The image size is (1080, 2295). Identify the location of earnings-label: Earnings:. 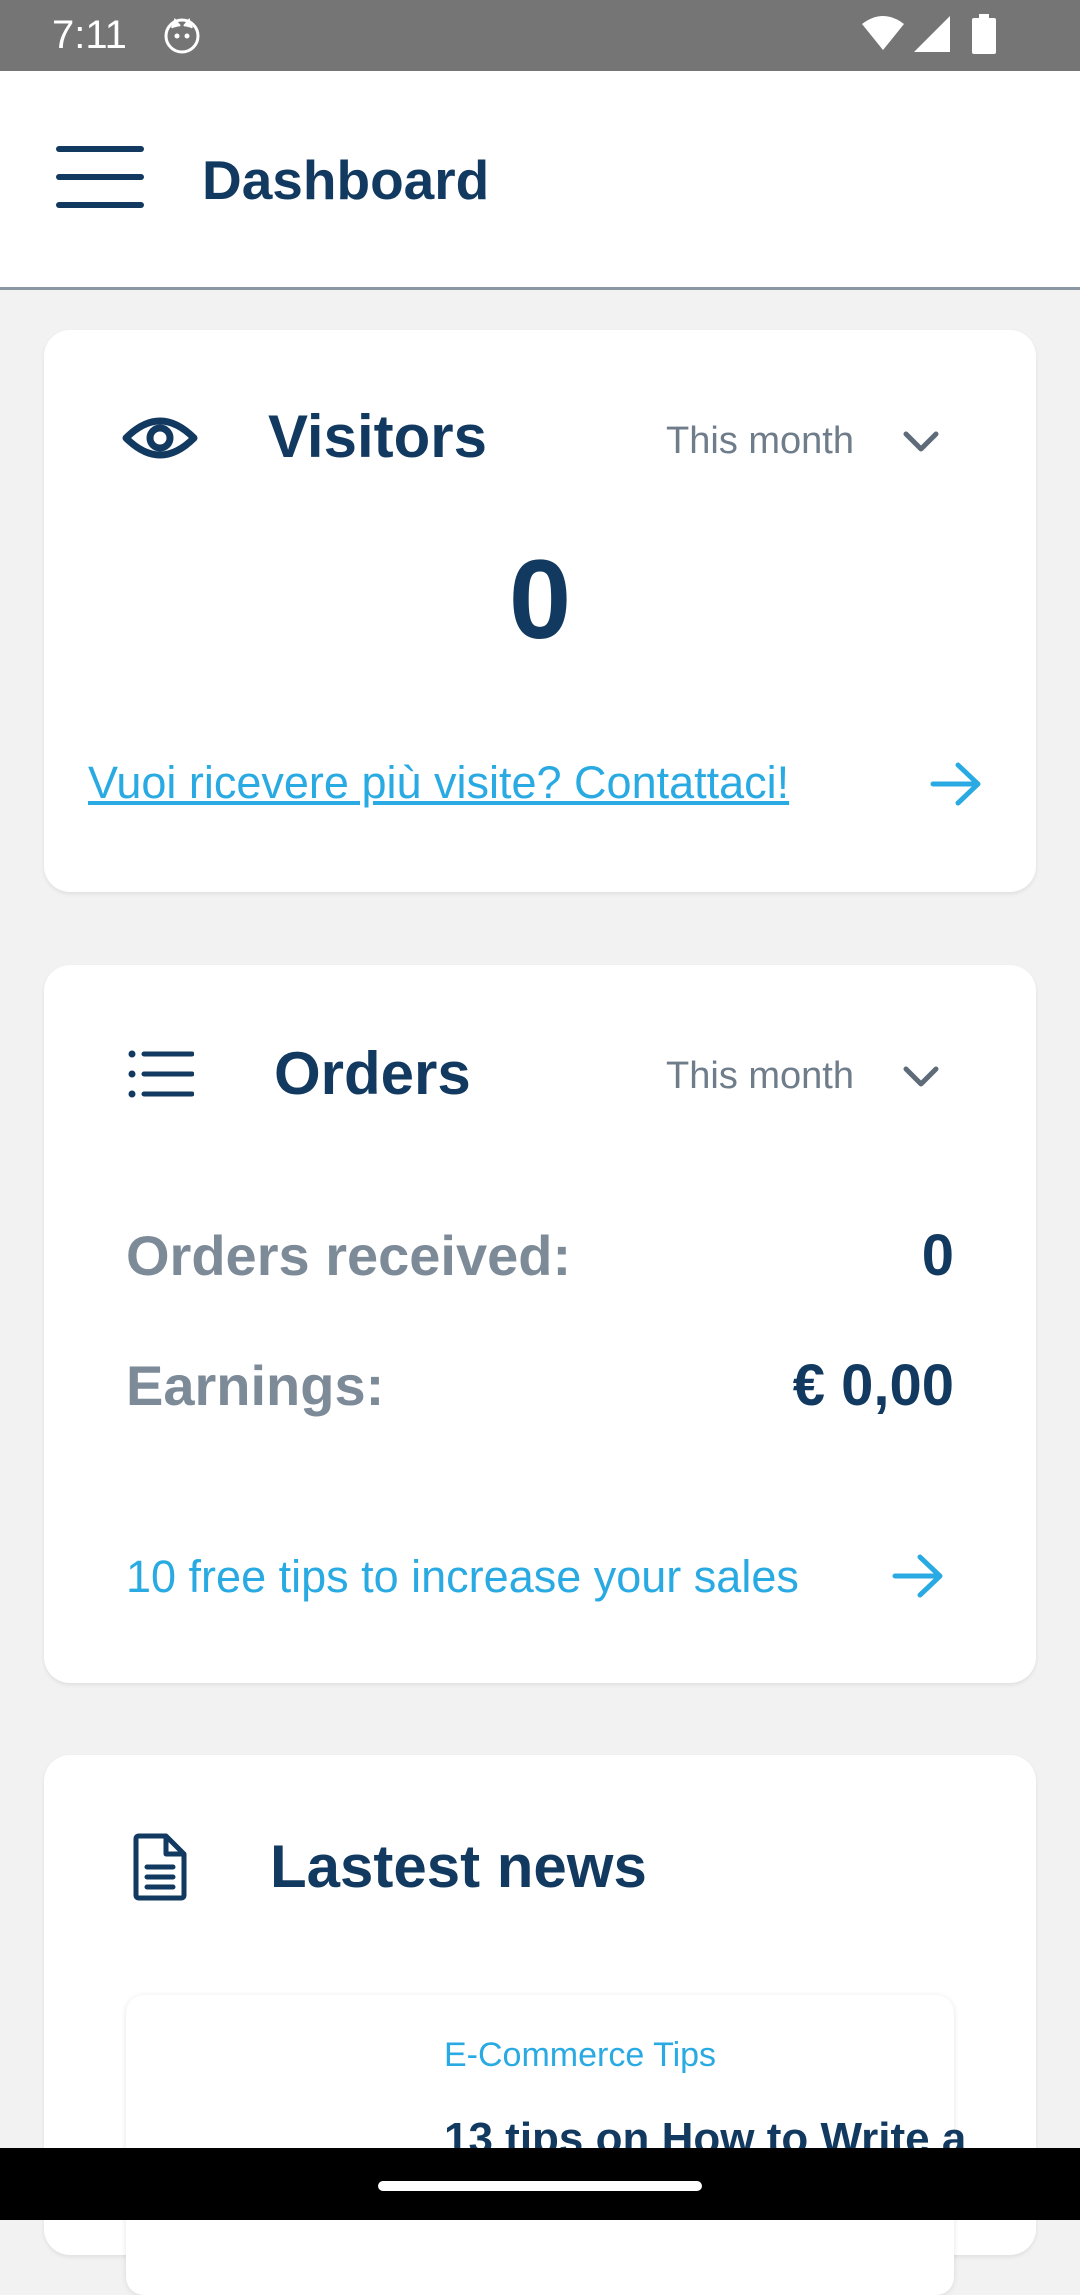
(255, 1385).